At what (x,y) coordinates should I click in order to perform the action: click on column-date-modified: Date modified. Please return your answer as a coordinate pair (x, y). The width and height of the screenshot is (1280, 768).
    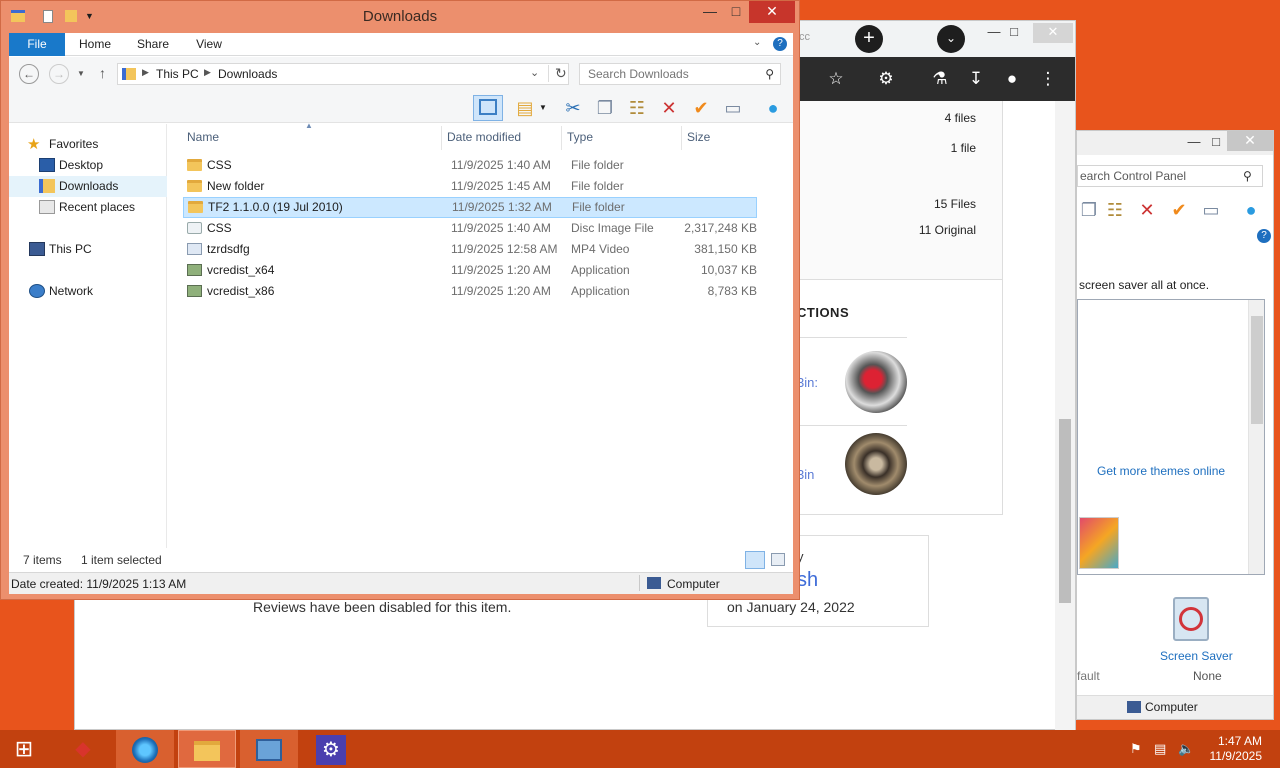
    Looking at the image, I should click on (484, 137).